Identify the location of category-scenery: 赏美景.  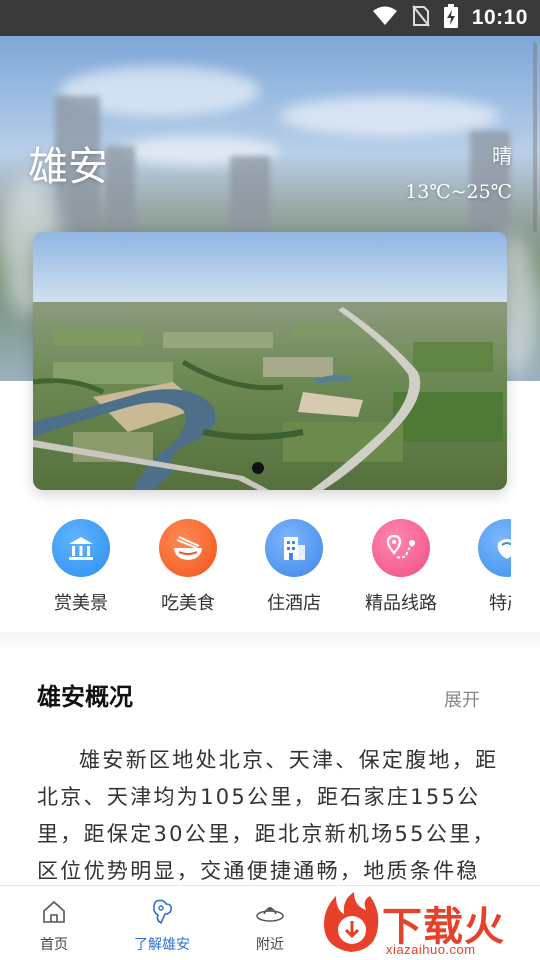
(81, 567).